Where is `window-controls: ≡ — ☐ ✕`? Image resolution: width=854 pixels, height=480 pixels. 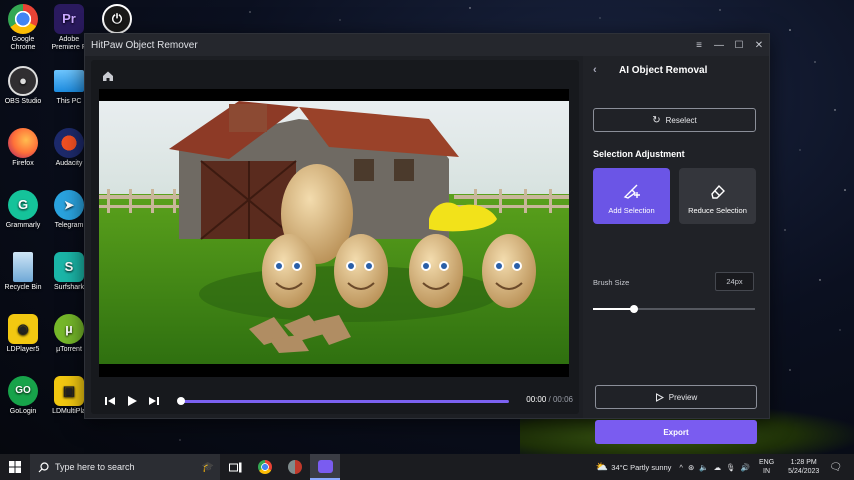
window-controls: ≡ — ☐ ✕ is located at coordinates (729, 45).